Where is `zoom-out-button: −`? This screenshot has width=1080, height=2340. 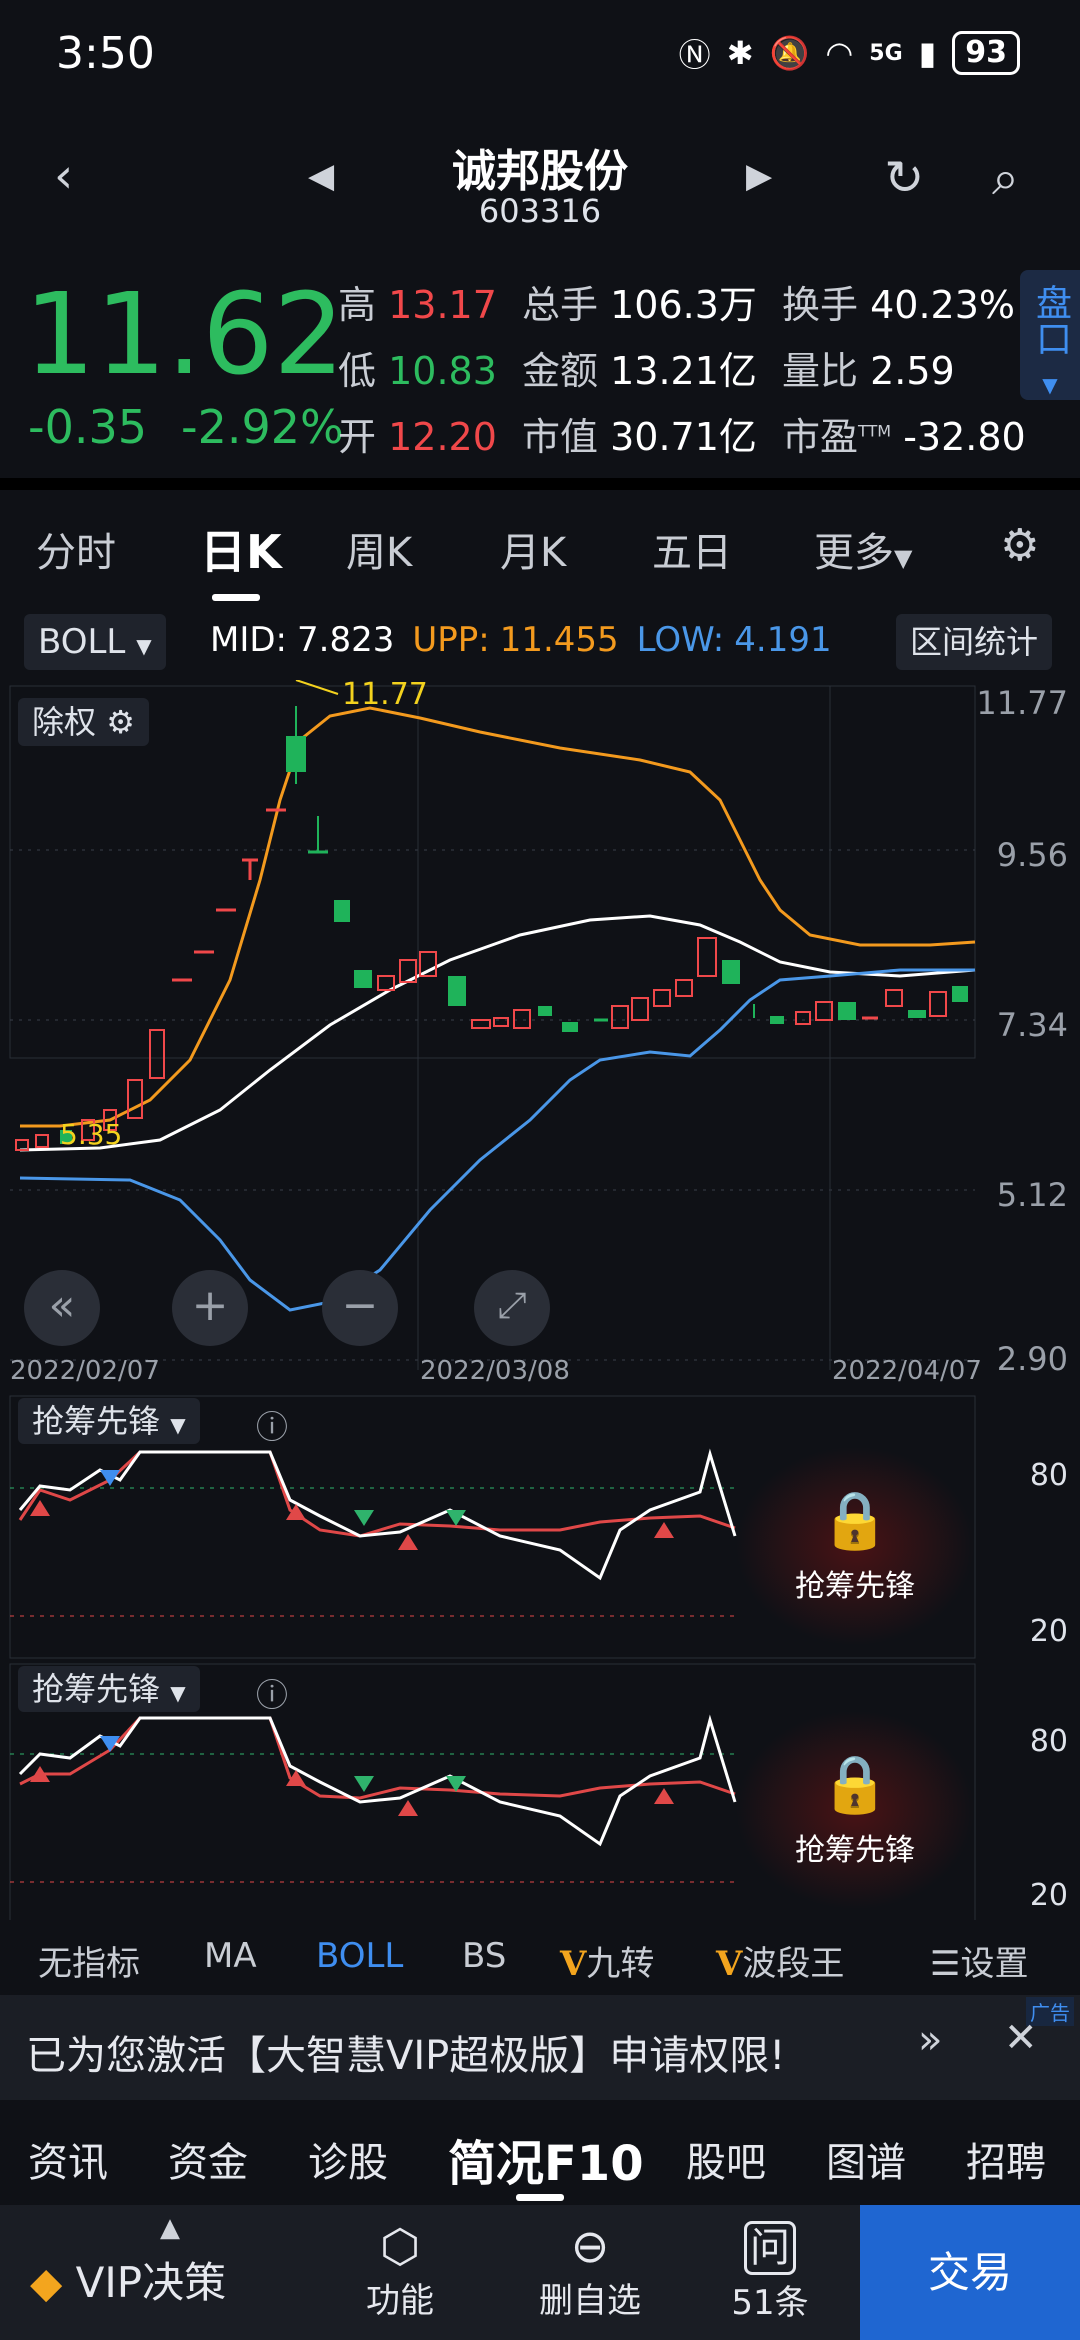
zoom-out-button: − is located at coordinates (360, 1308).